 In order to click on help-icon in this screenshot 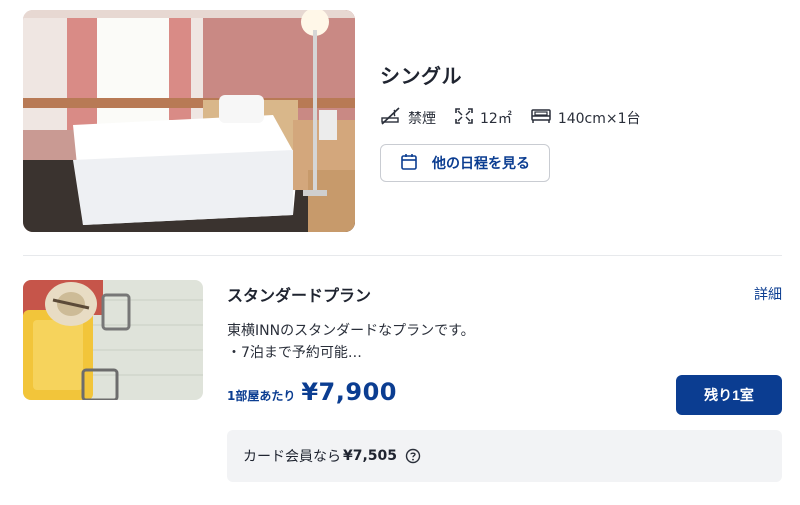, I will do `click(413, 456)`.